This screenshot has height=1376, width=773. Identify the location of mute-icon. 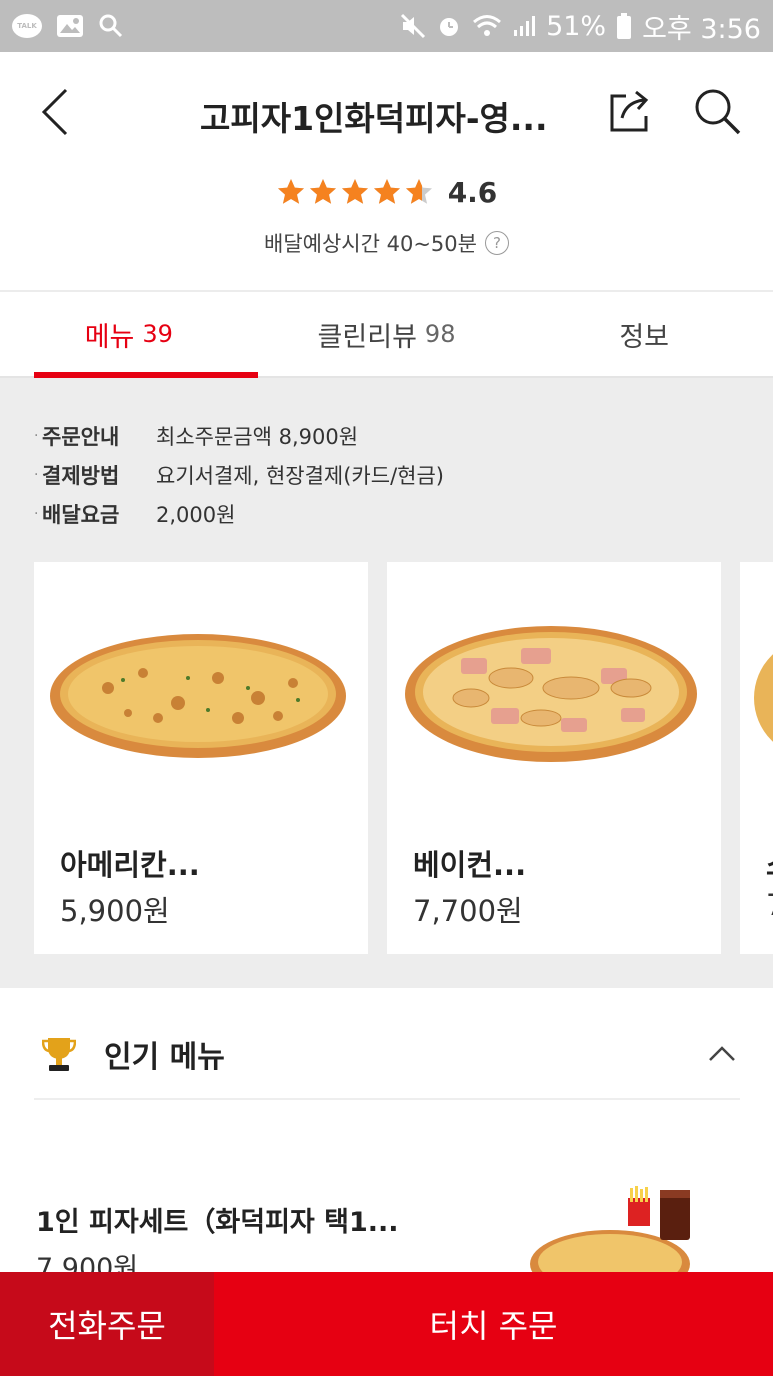
(413, 26).